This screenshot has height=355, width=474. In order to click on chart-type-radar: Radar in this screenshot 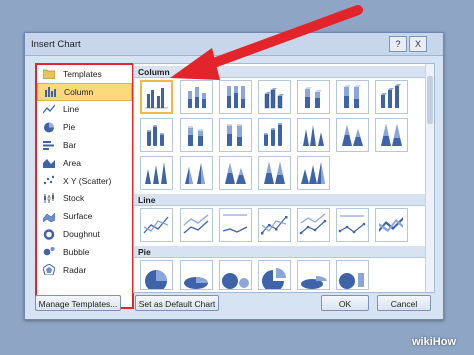, I will do `click(84, 270)`.